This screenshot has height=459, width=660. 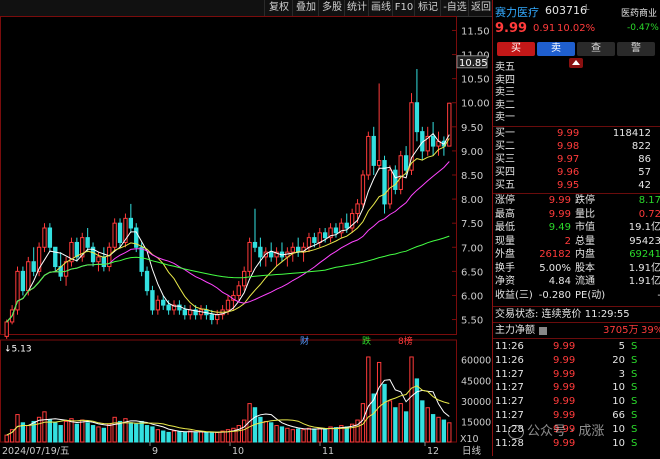 I want to click on date-mark-label: 9, so click(x=155, y=451).